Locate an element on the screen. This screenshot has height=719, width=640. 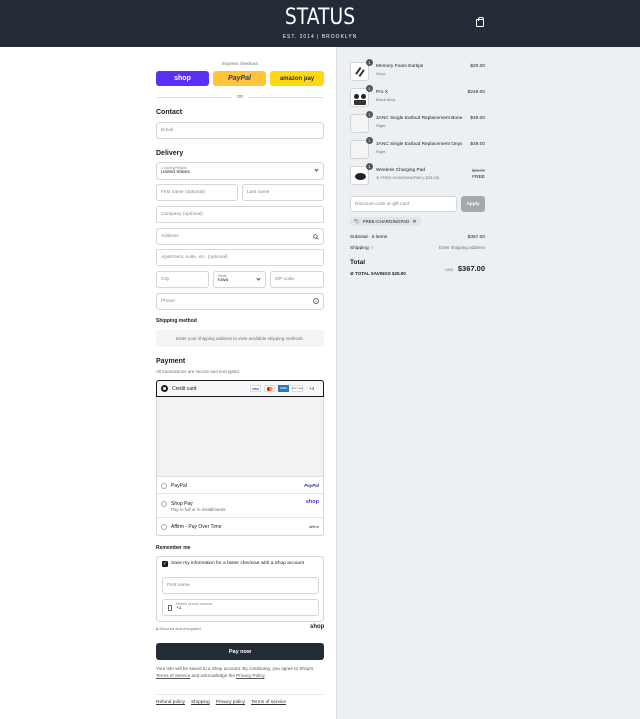
zip-field: ZIP code is located at coordinates (297, 279).